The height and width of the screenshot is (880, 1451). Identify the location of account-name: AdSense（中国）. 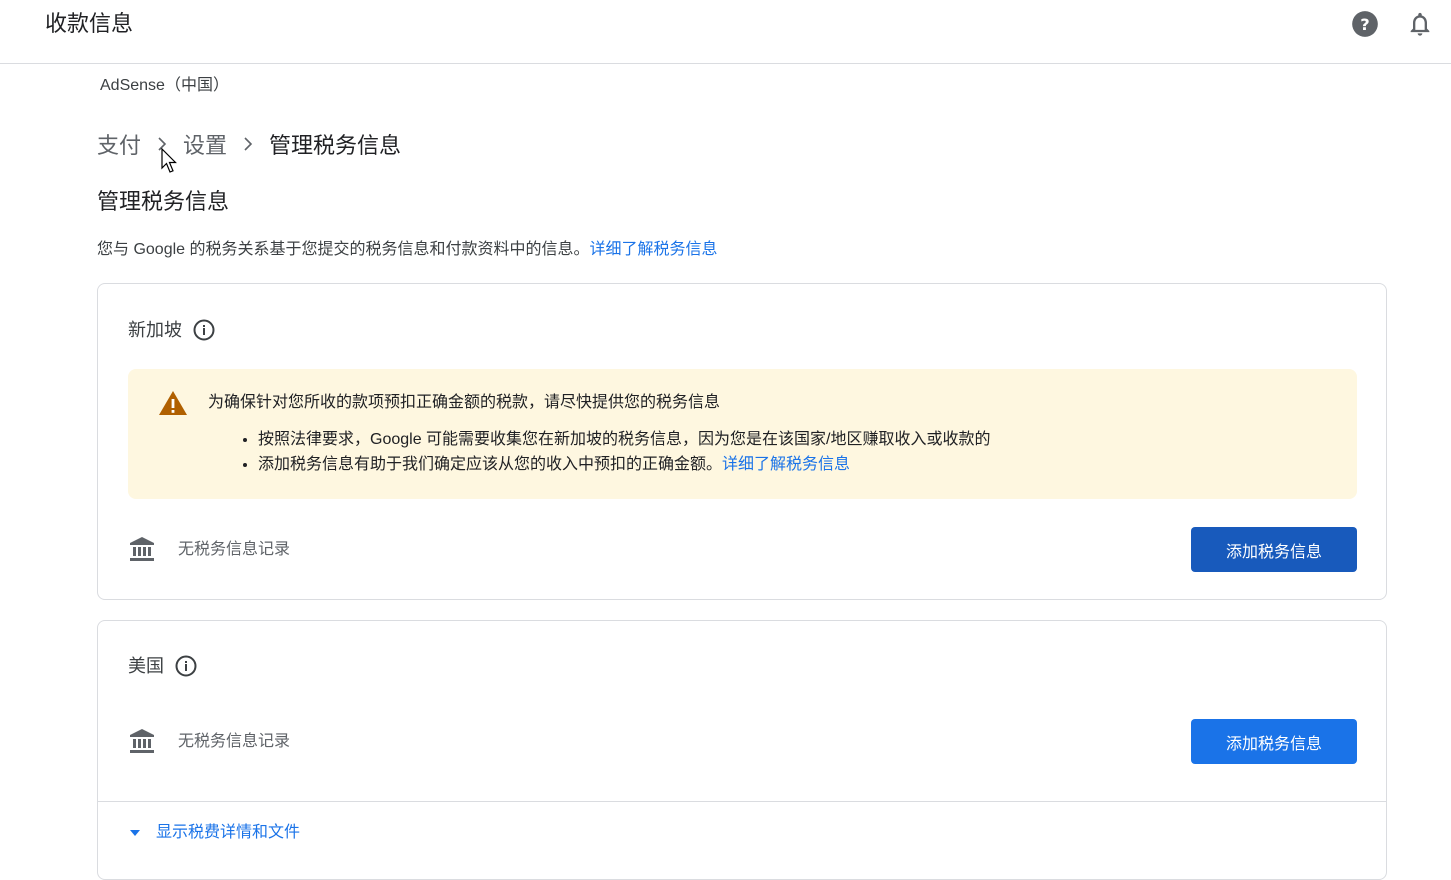
(164, 85).